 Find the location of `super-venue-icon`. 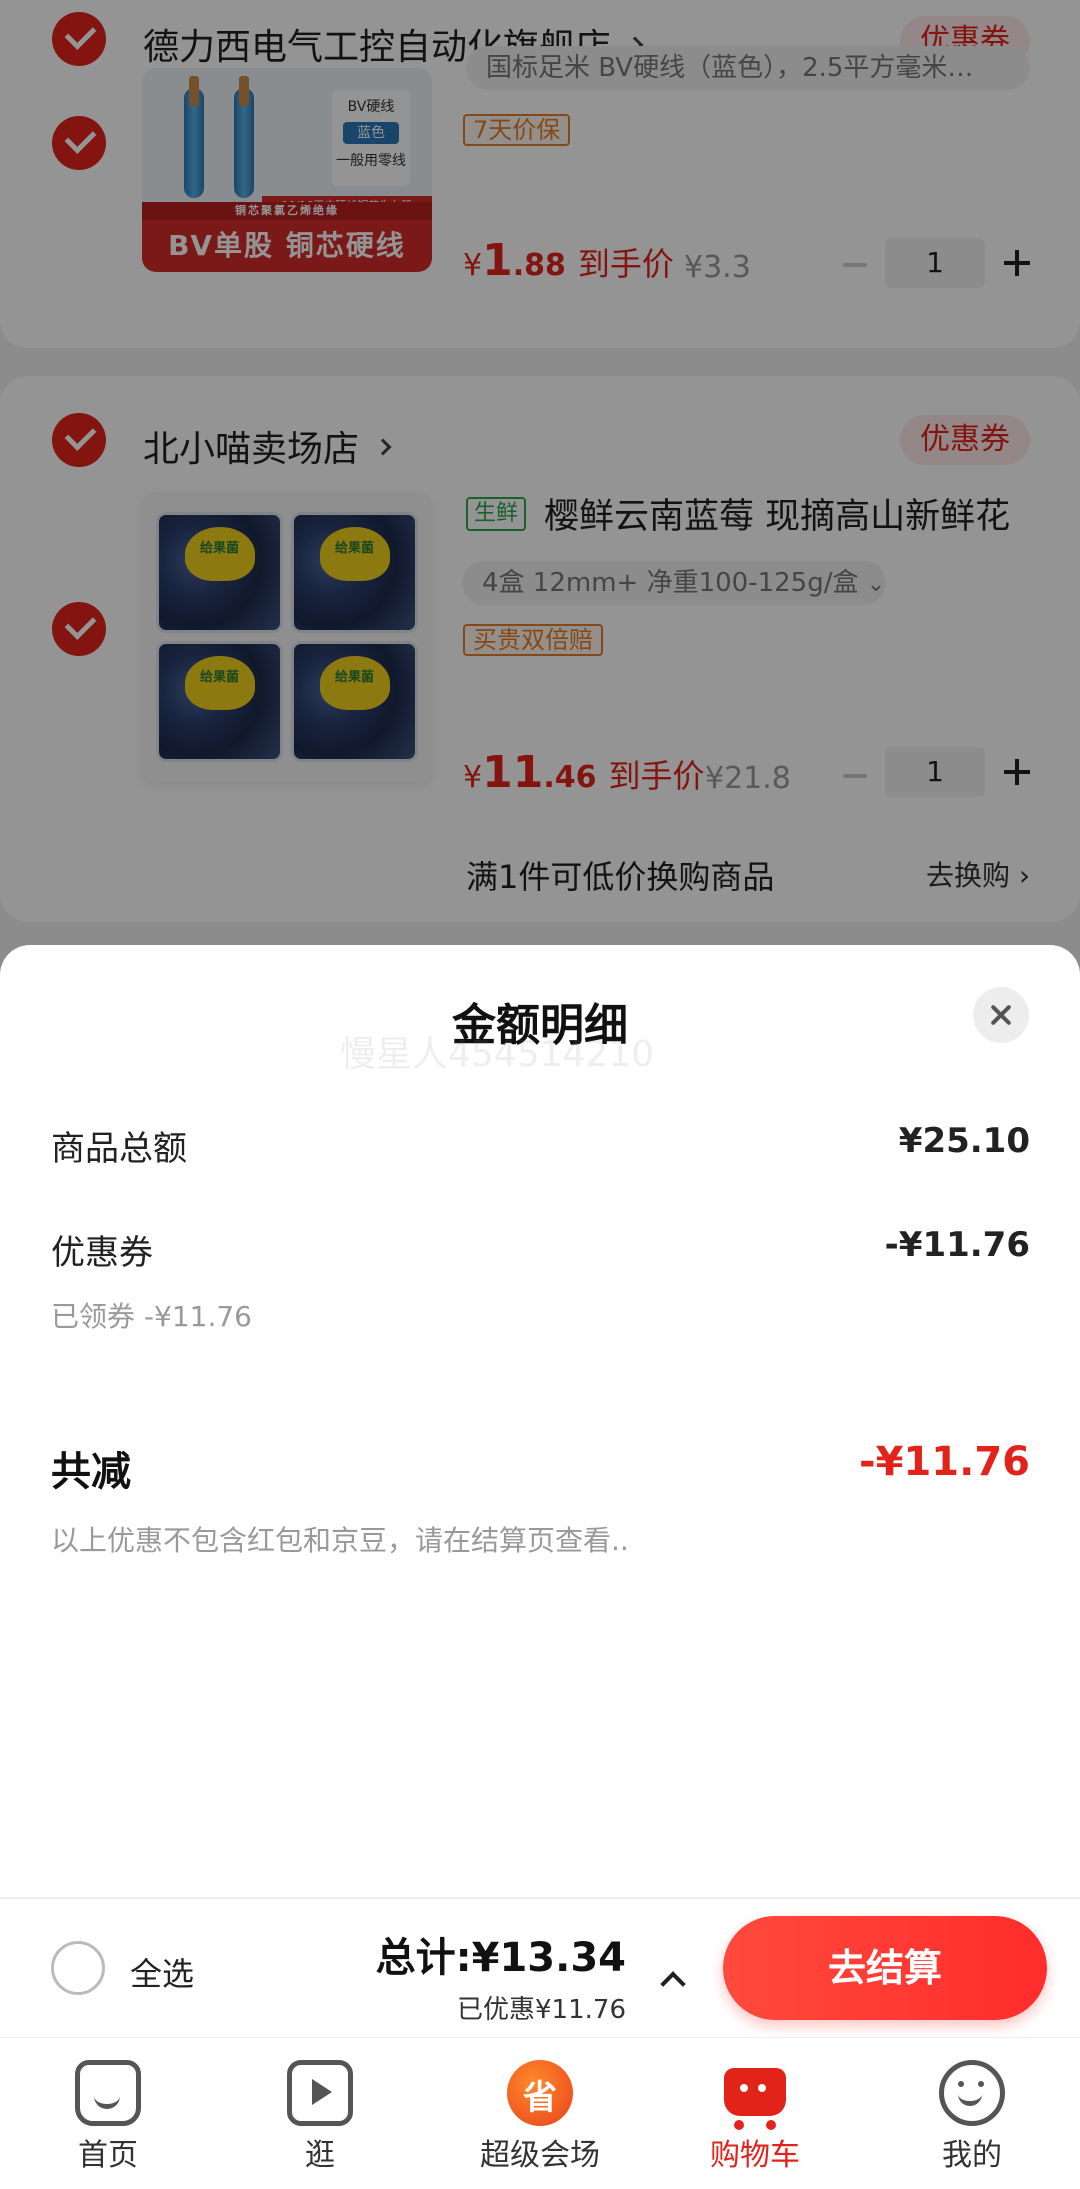

super-venue-icon is located at coordinates (540, 2093).